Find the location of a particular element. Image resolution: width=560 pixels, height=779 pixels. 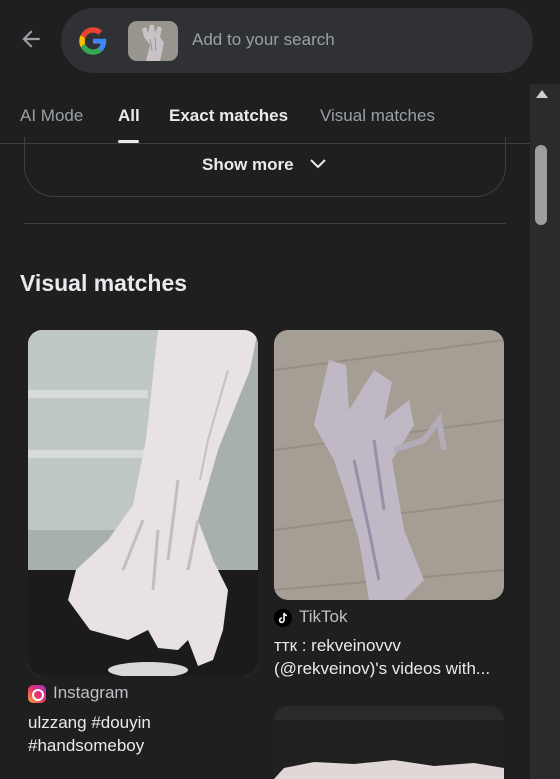

result-image-tiktok is located at coordinates (389, 465).